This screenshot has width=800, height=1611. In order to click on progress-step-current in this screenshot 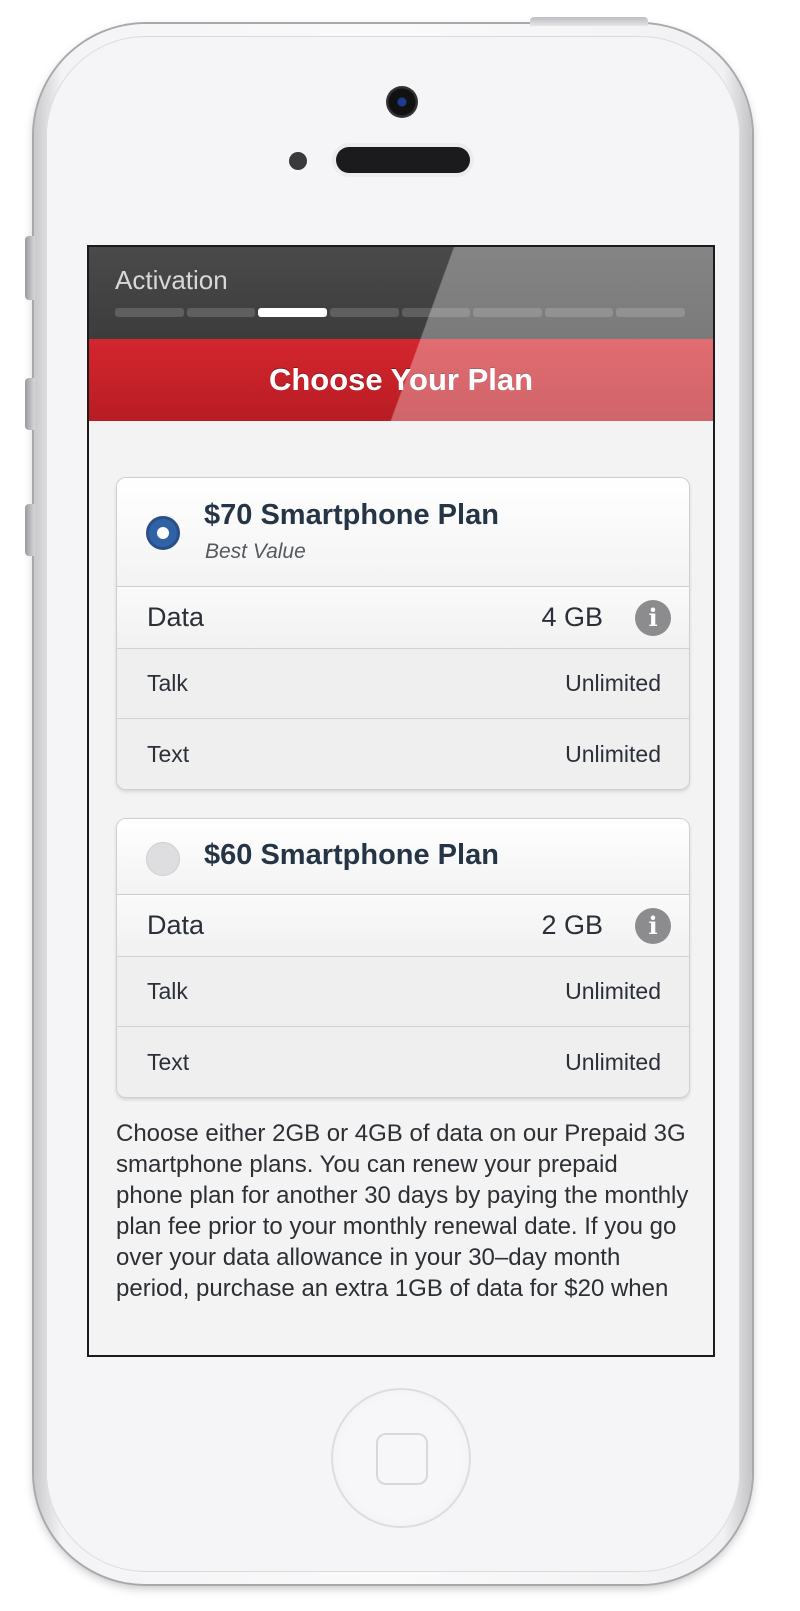, I will do `click(292, 312)`.